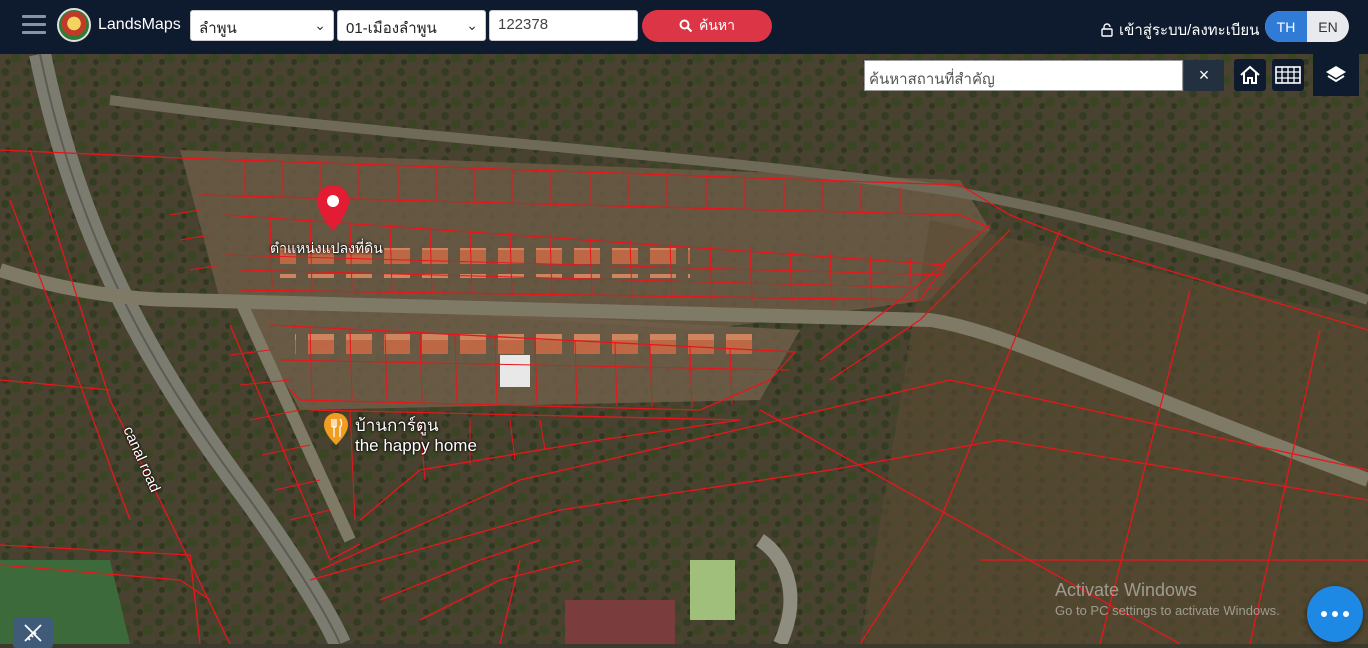 The width and height of the screenshot is (1368, 648). What do you see at coordinates (1126, 590) in the screenshot?
I see `watermark-title: Activate Windows` at bounding box center [1126, 590].